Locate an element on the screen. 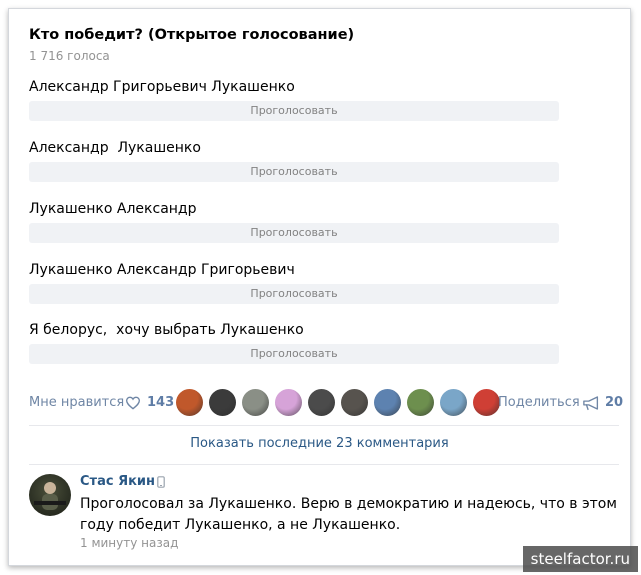 This screenshot has width=641, height=575. comment-timestamp: 1 минуту назад is located at coordinates (129, 543).